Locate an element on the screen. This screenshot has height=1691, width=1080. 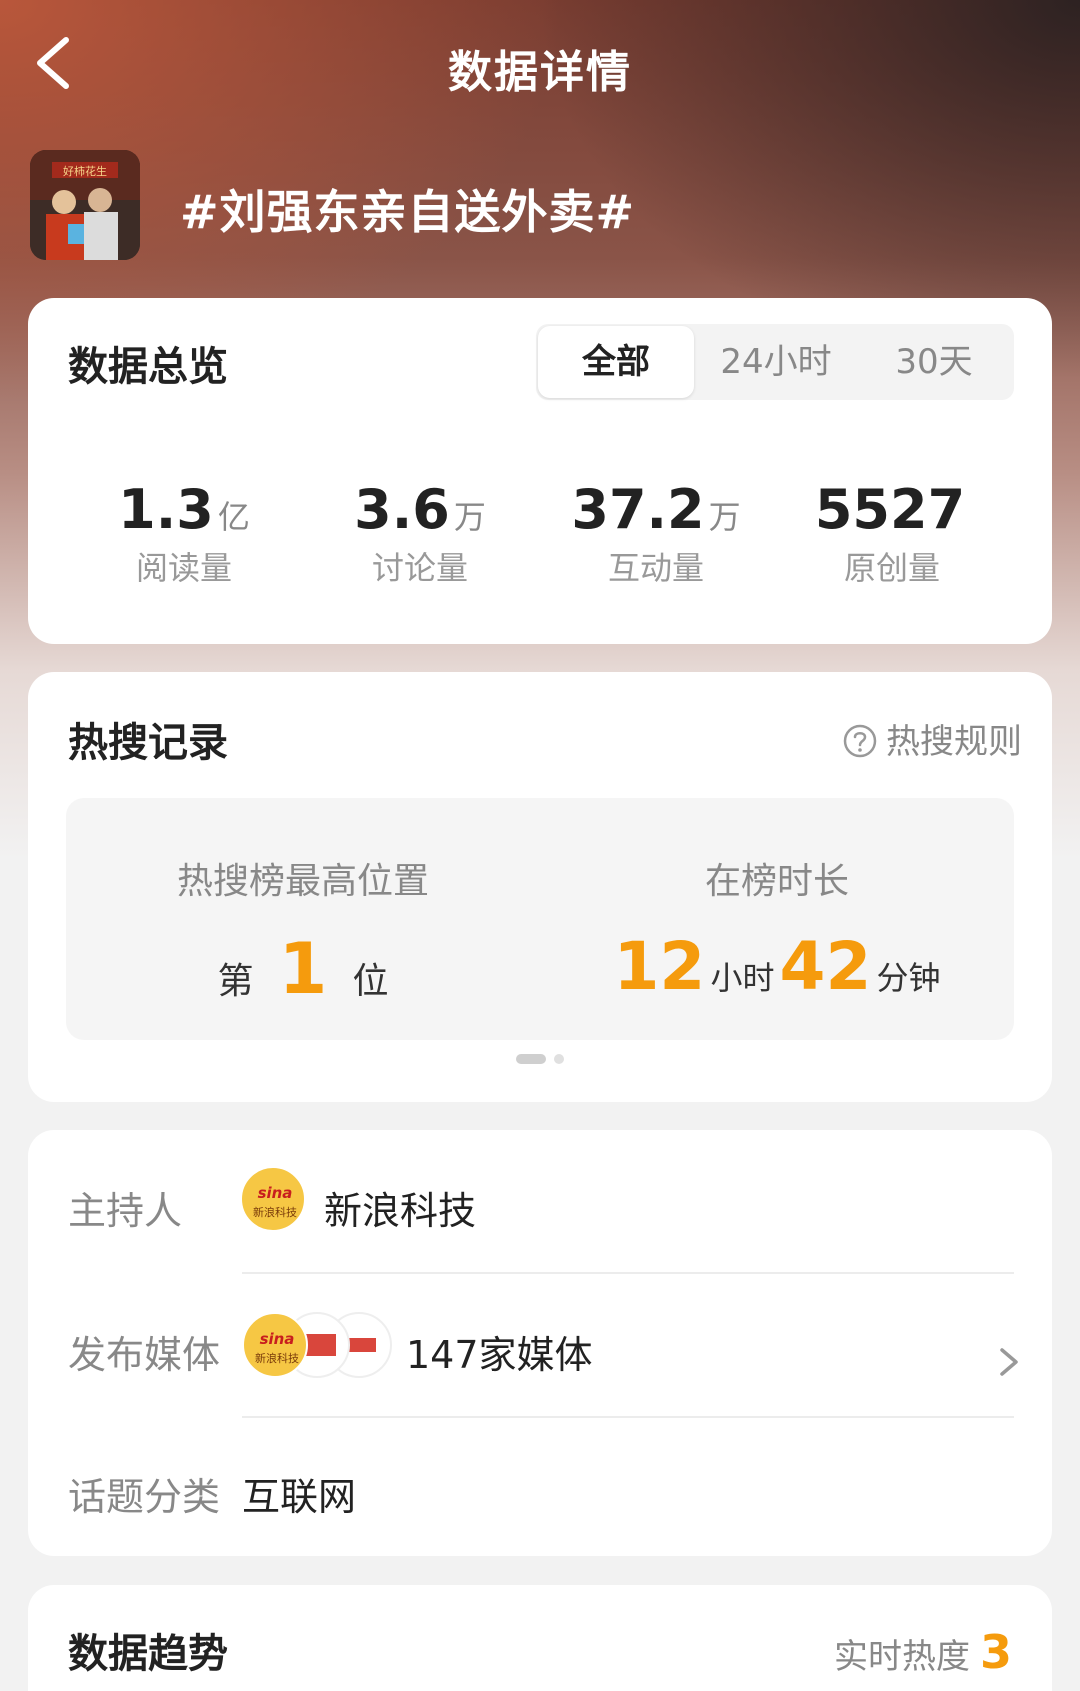
stat-value: 5527 is located at coordinates (890, 509).